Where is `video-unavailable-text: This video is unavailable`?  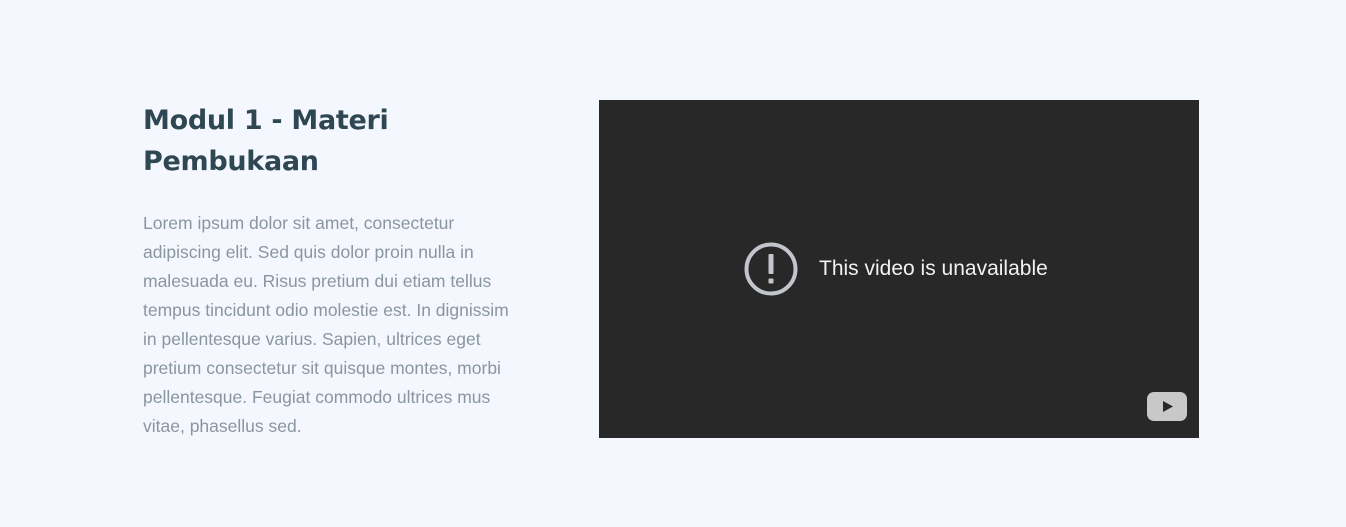
video-unavailable-text: This video is unavailable is located at coordinates (933, 268).